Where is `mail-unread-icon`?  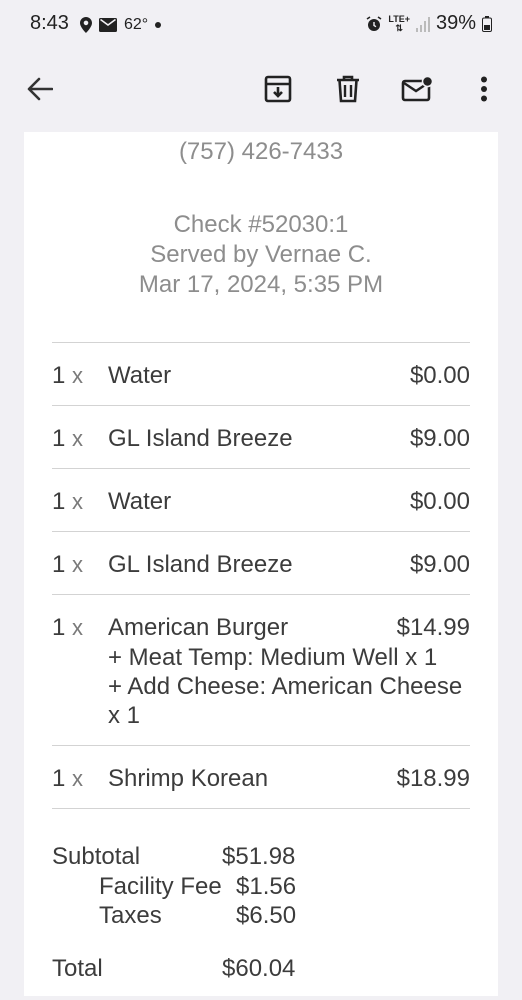 mail-unread-icon is located at coordinates (417, 89).